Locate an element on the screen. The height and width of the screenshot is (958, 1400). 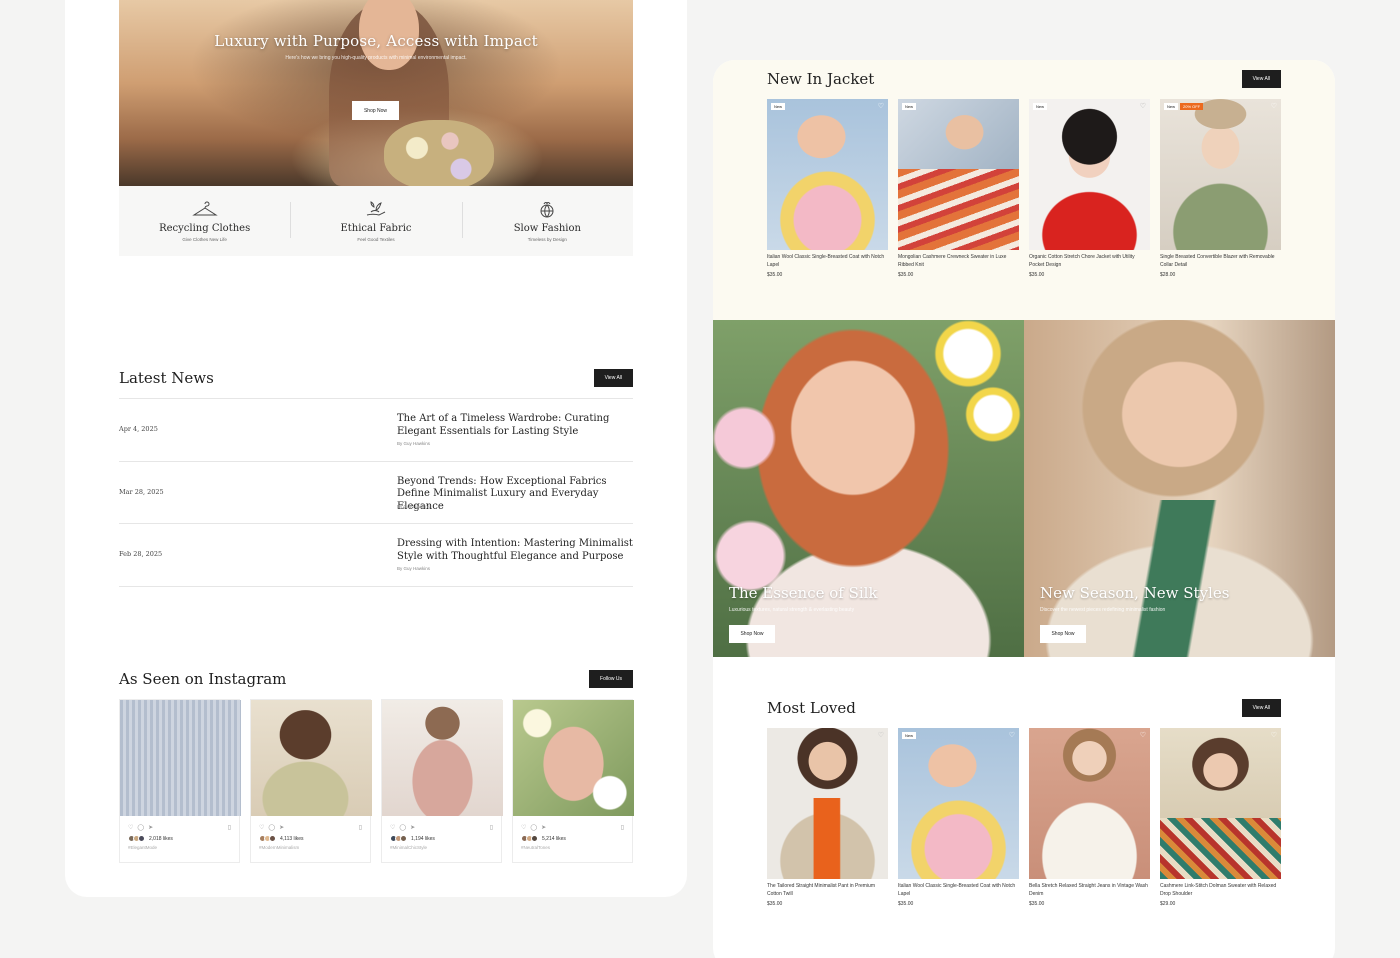
post-hashtag: #ElegantMode is located at coordinates (179, 846).